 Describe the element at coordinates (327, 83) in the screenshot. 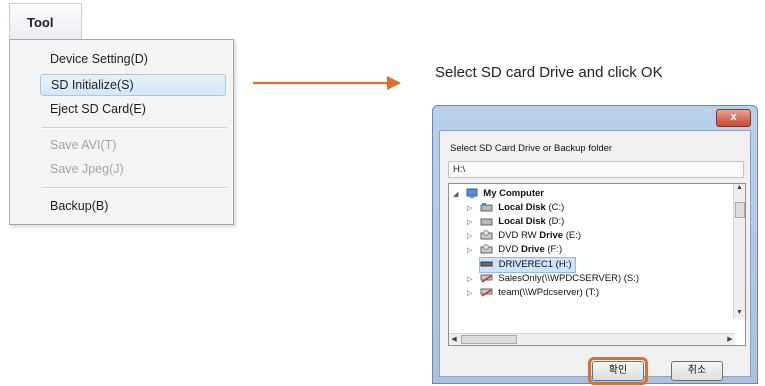

I see `right-arrow-icon` at that location.